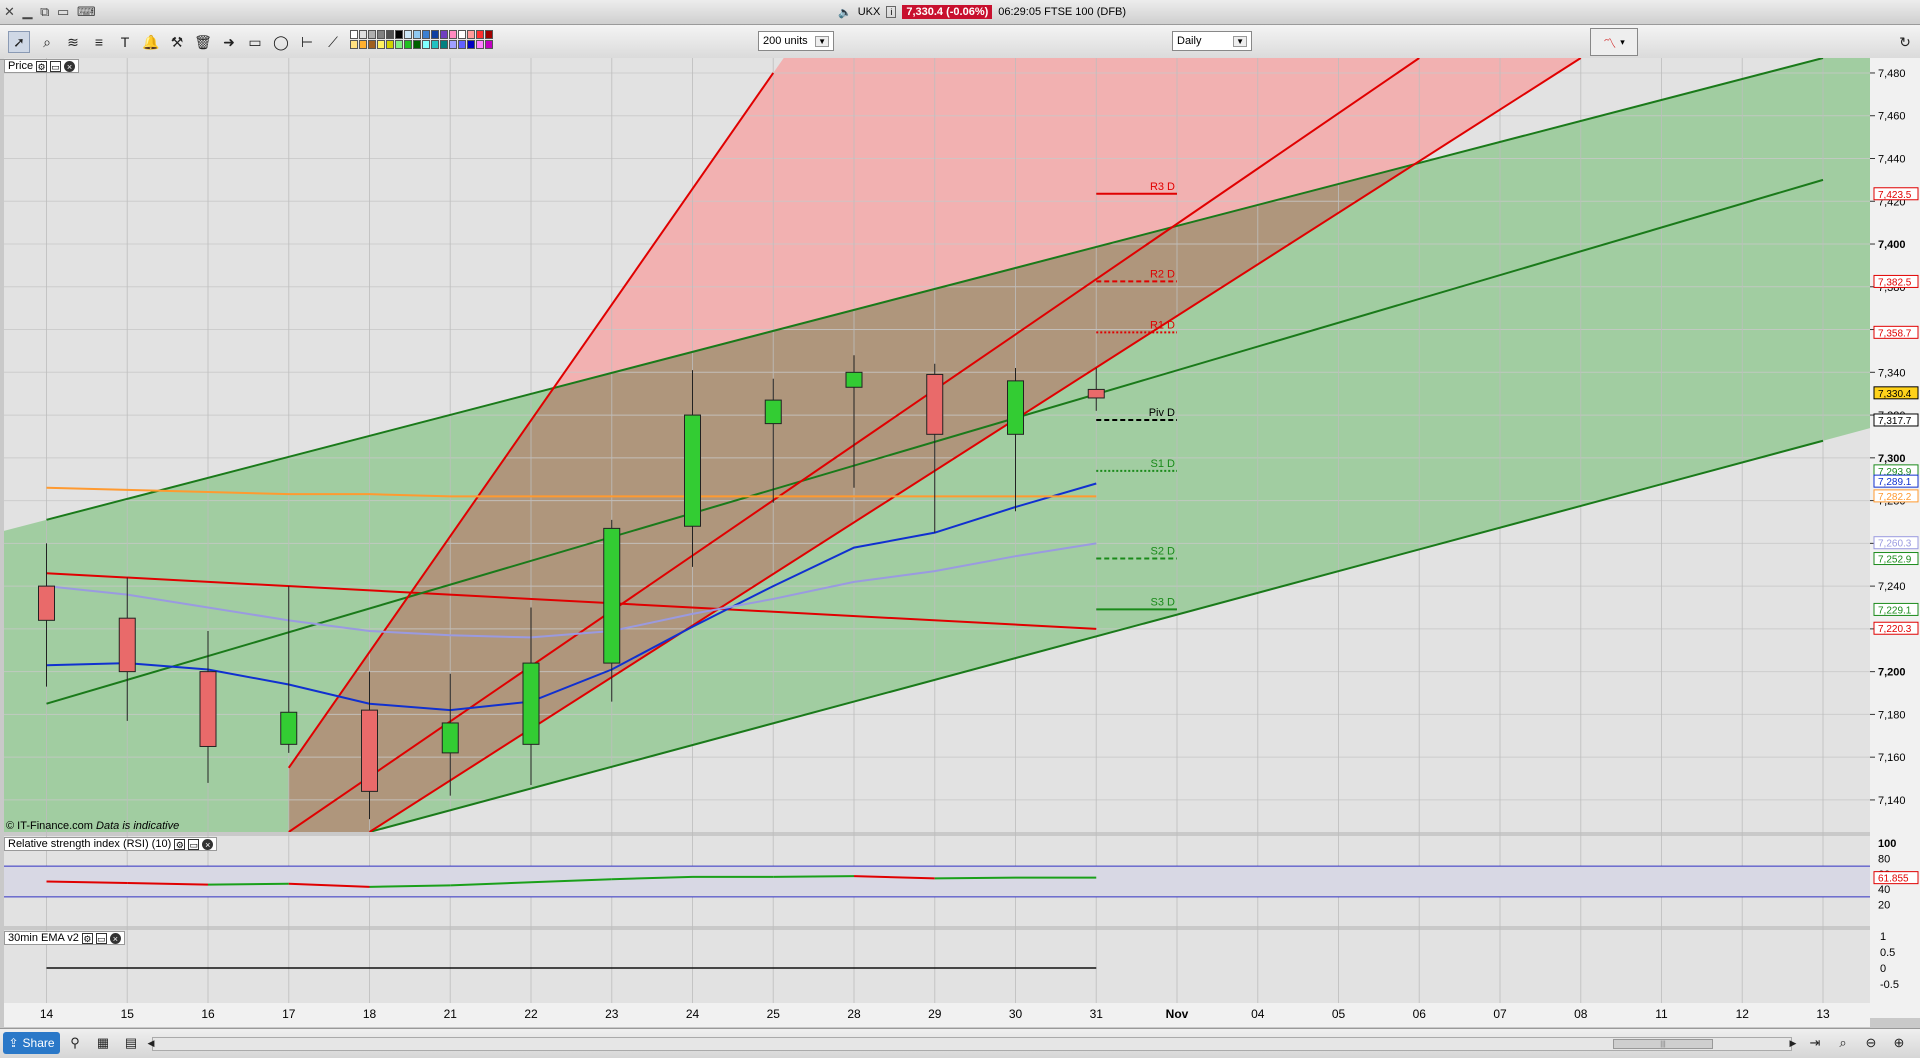  Describe the element at coordinates (43, 938) in the screenshot. I see `ema-panel-title: 30min EMA v2` at that location.